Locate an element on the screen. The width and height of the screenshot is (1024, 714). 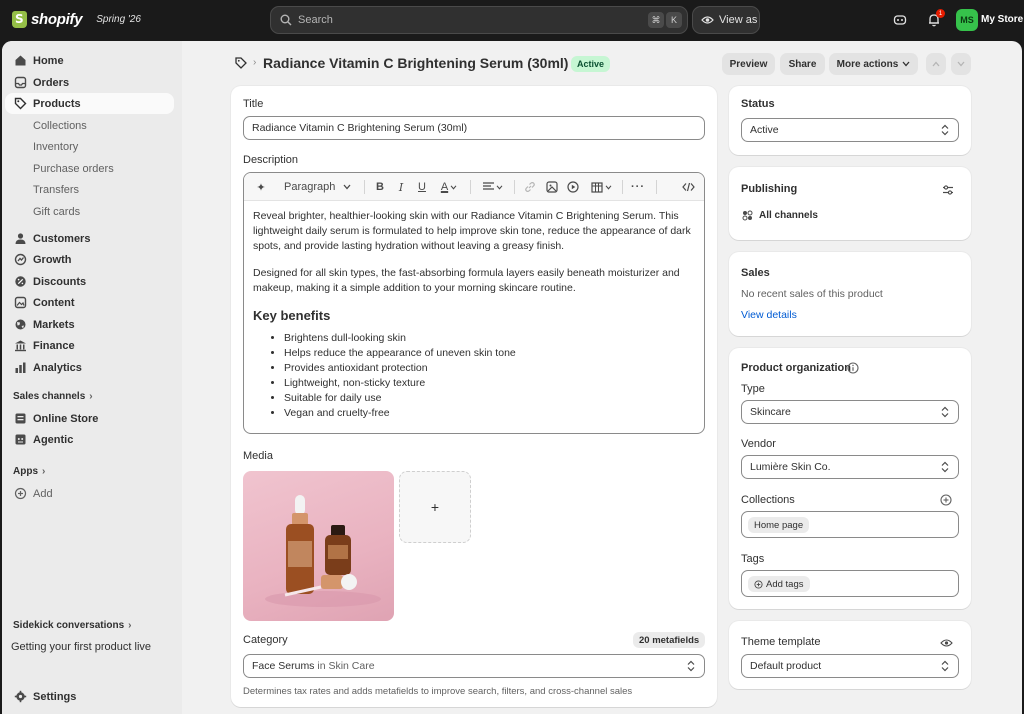
add-collection-icon is located at coordinates (946, 500).